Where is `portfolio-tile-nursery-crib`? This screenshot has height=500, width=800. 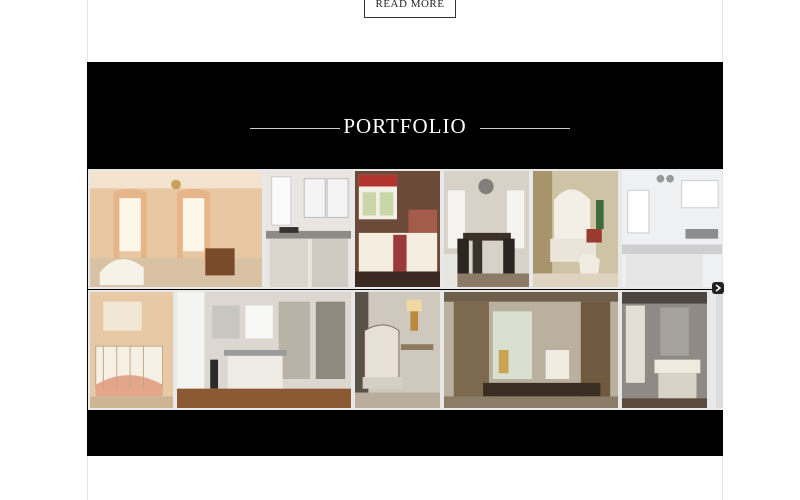
portfolio-tile-nursery-crib is located at coordinates (131, 350).